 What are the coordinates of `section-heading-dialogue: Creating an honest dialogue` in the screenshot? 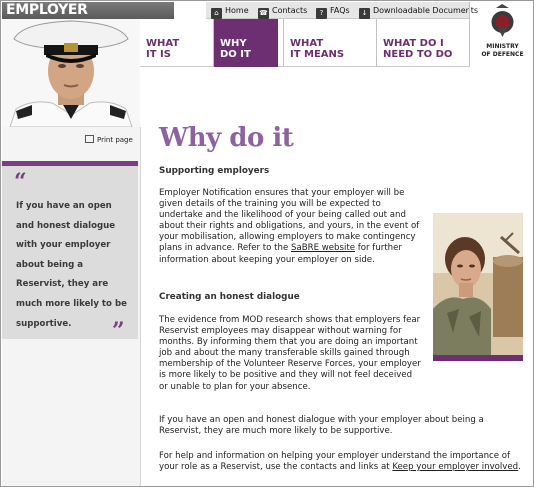 It's located at (229, 297).